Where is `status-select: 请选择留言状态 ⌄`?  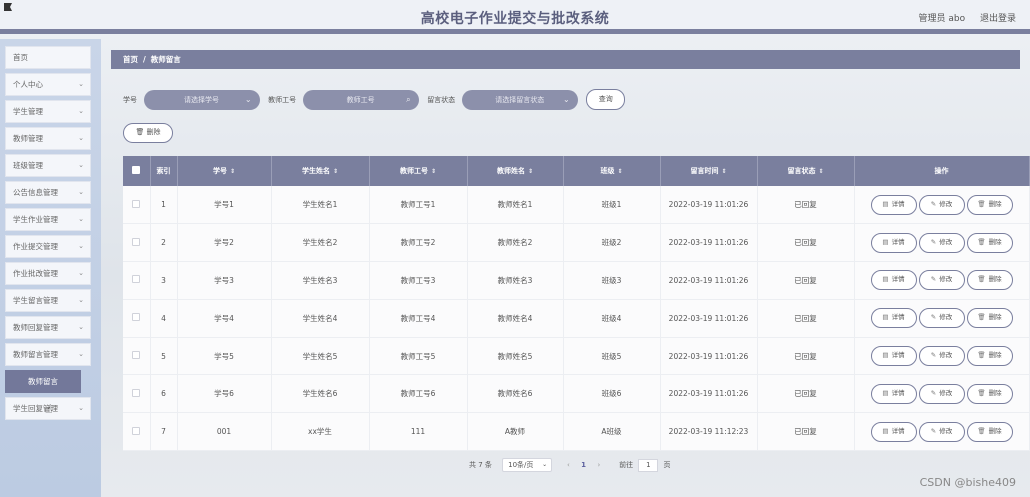 status-select: 请选择留言状态 ⌄ is located at coordinates (519, 99).